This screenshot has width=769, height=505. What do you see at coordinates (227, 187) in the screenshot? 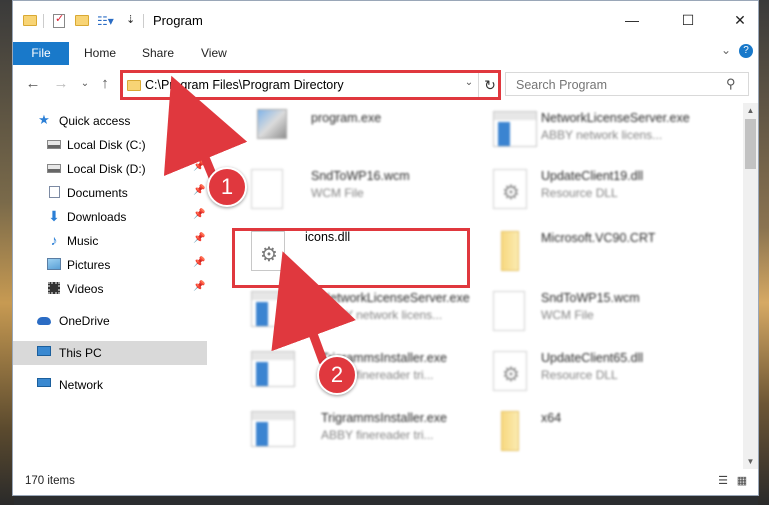
I see `step-1-callout: 1` at bounding box center [227, 187].